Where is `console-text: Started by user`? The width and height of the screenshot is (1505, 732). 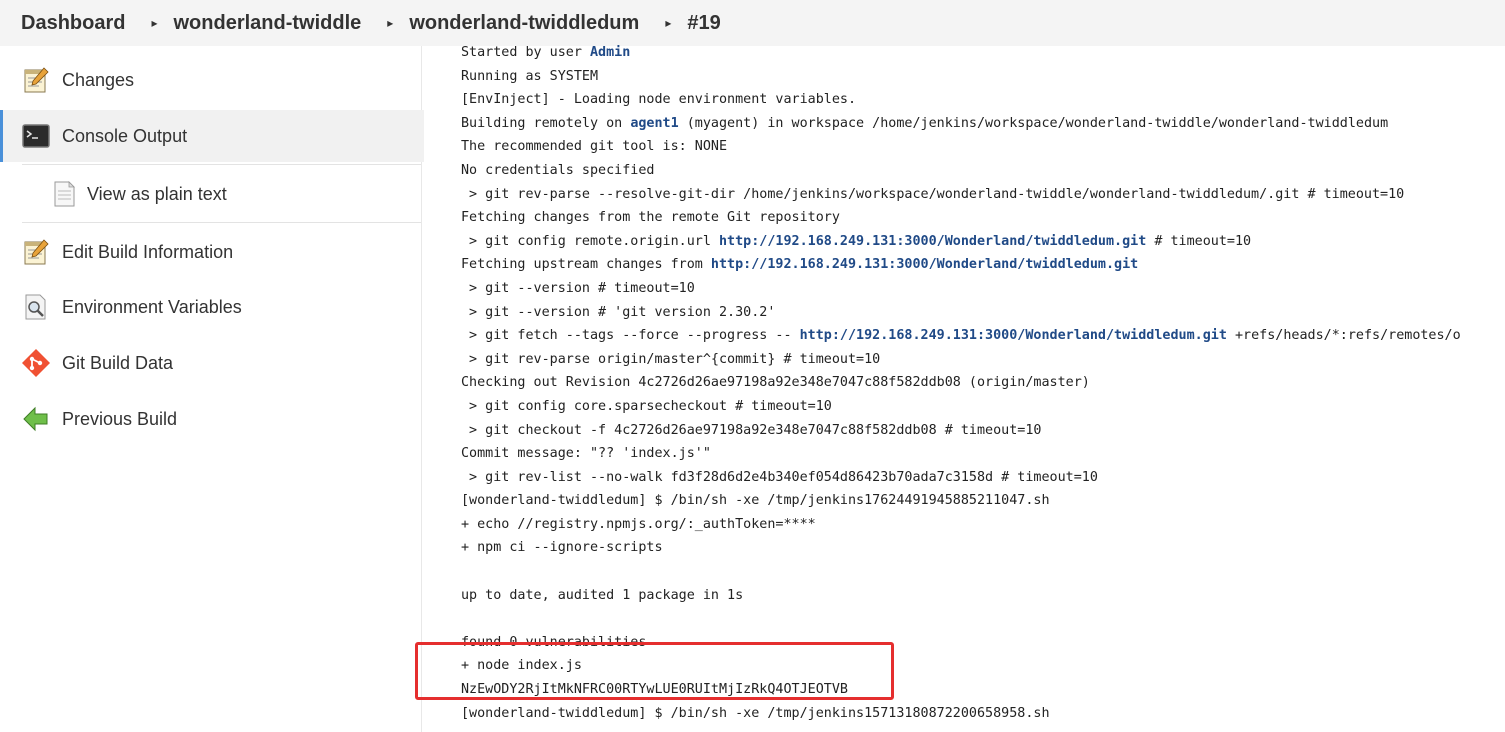 console-text: Started by user is located at coordinates (525, 52).